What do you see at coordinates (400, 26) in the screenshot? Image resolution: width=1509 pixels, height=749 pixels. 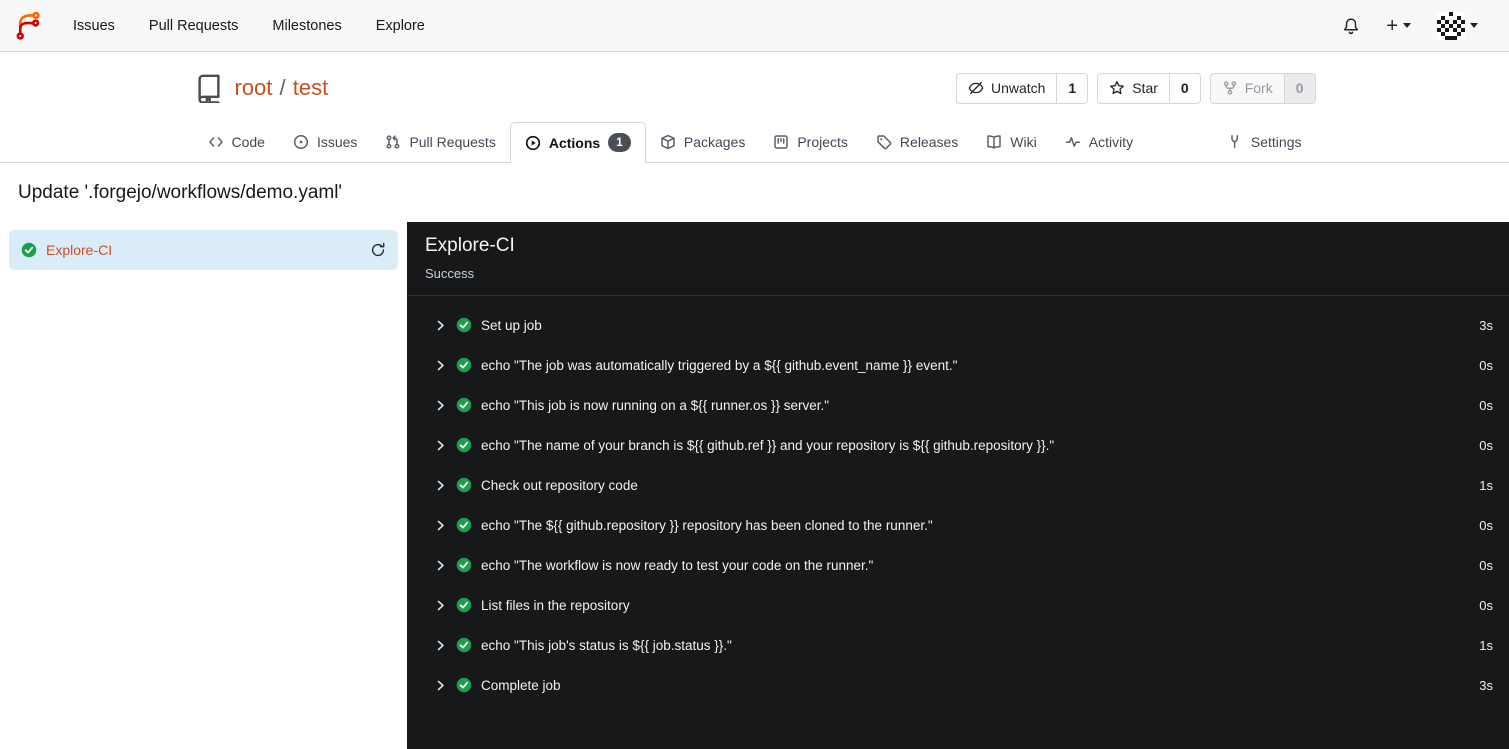 I see `navbar-item-explore: Explore` at bounding box center [400, 26].